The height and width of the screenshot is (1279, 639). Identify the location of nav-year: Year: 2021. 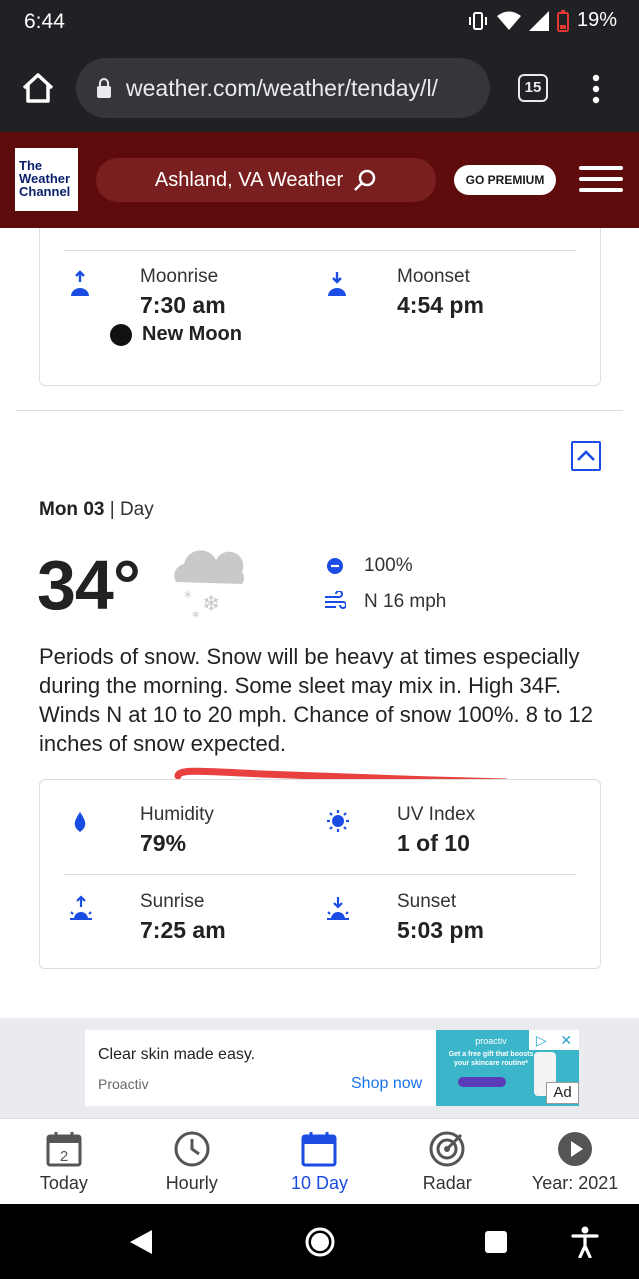
(575, 1161).